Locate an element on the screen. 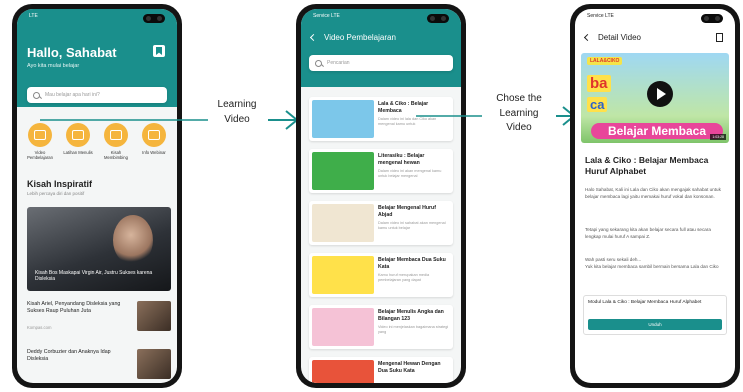 Image resolution: width=743 pixels, height=392 pixels. page-title: Video Pembelajaran is located at coordinates (352, 37).